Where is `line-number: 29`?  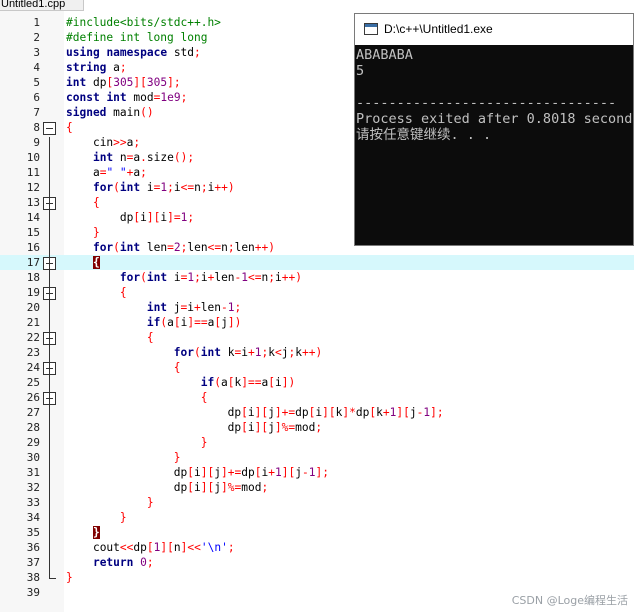 line-number: 29 is located at coordinates (33, 442).